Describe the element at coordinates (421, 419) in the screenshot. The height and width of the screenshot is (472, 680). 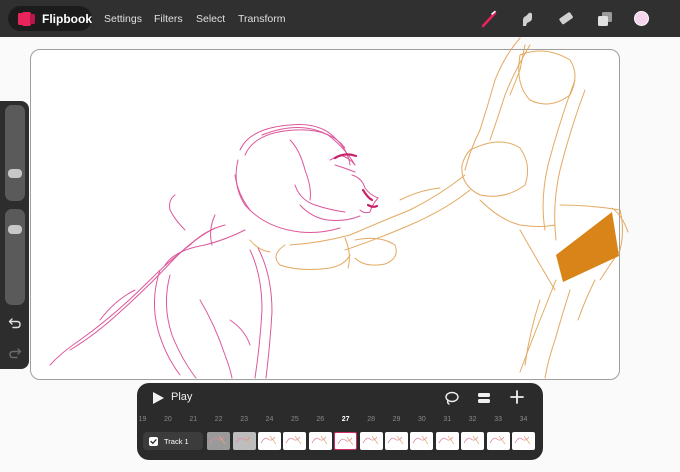
I see `frame-number: 30` at that location.